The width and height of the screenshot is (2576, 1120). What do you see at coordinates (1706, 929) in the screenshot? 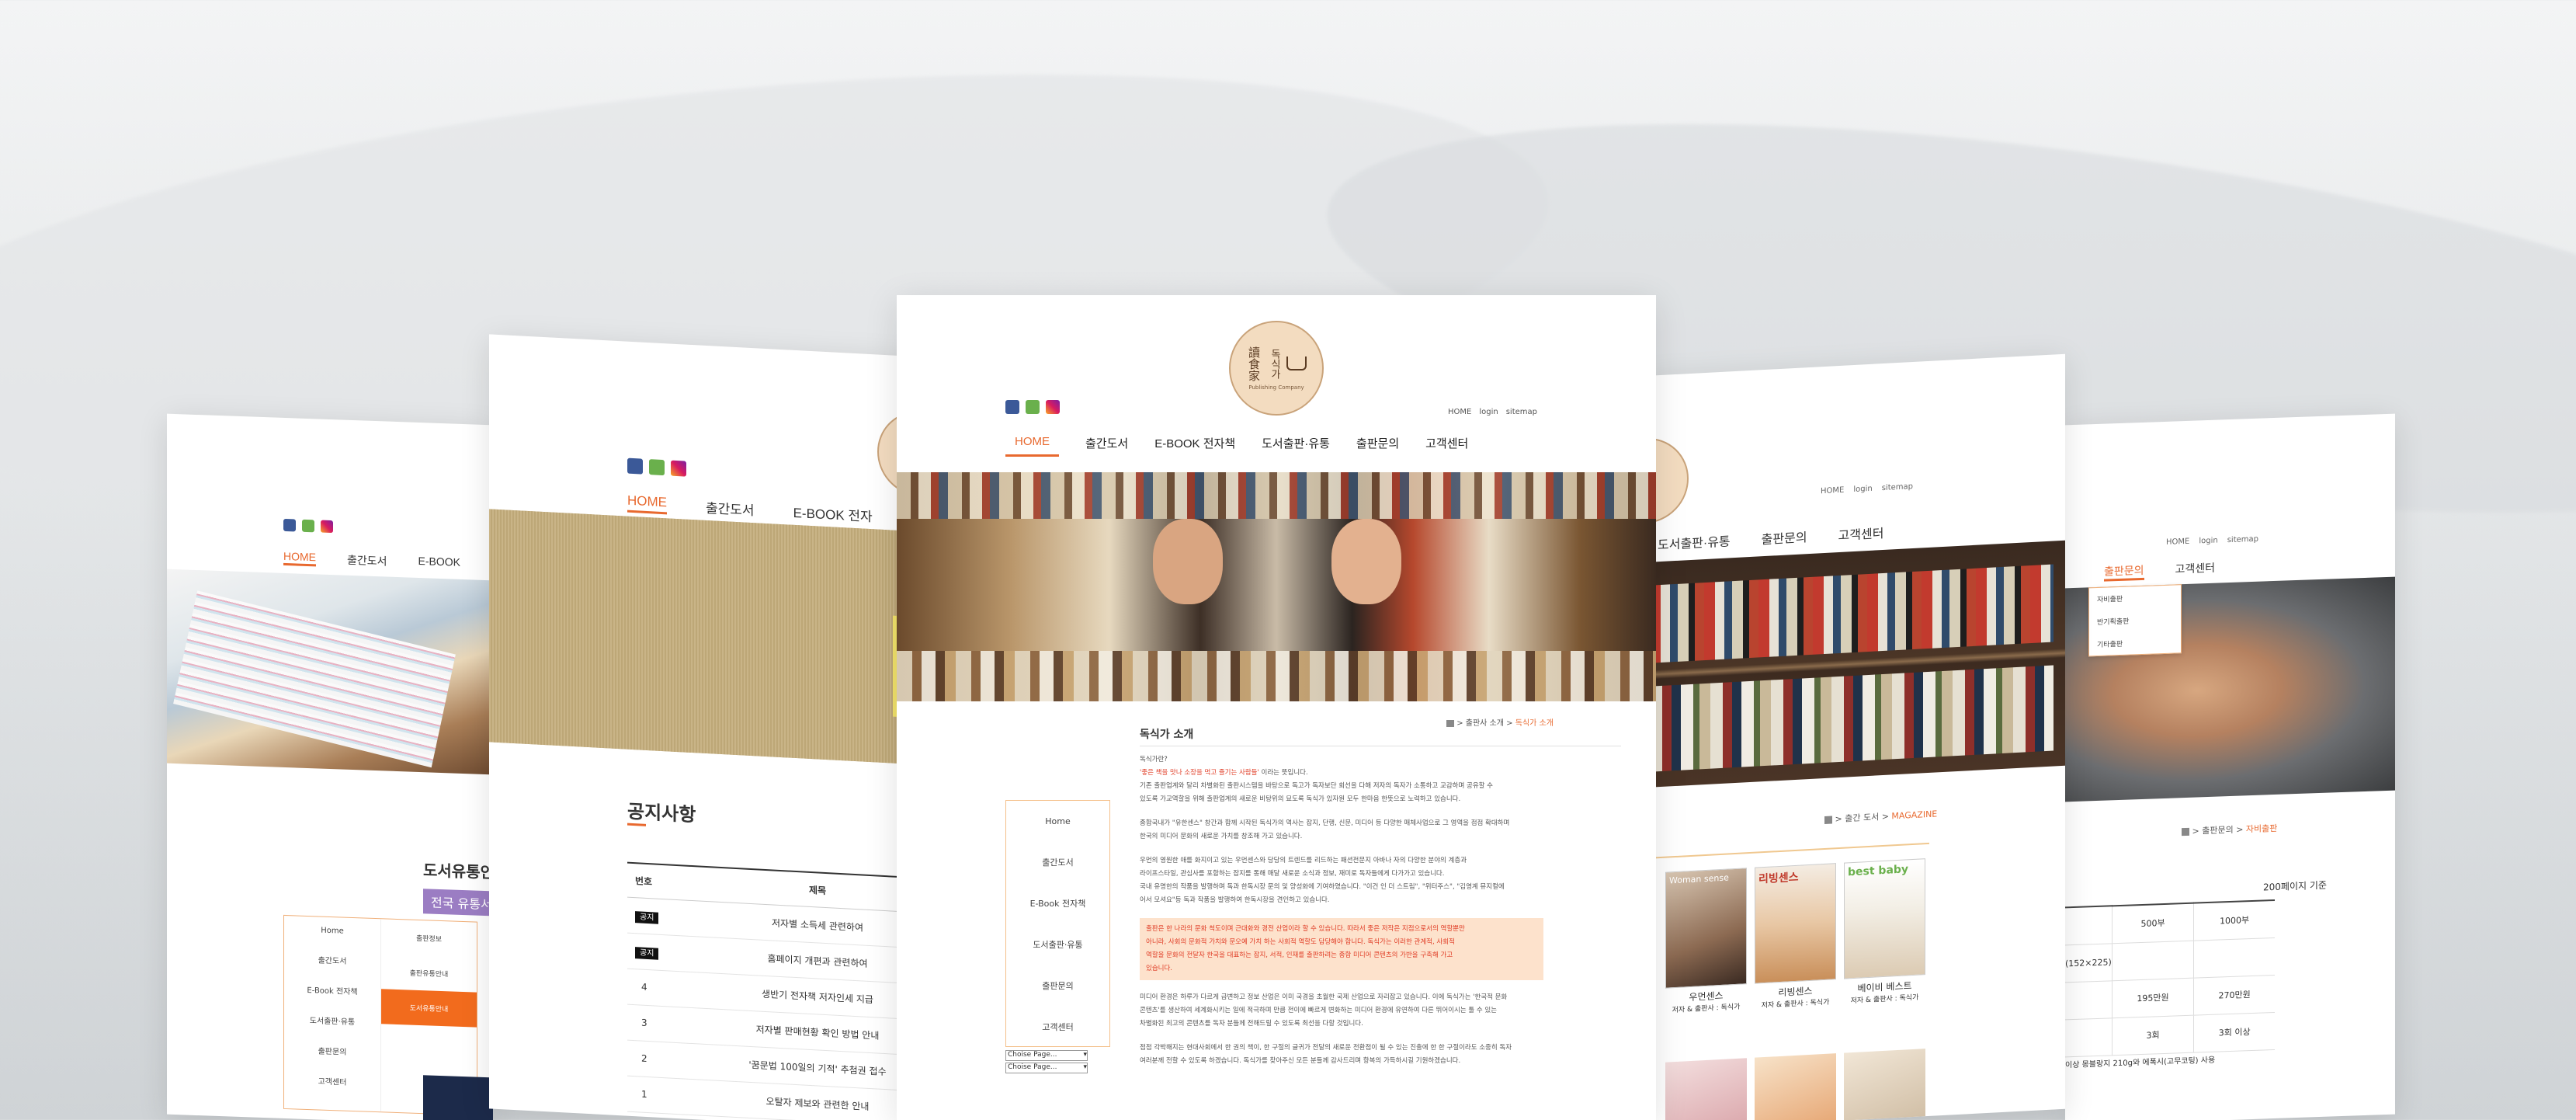
I see `book-cover: Woman sense` at bounding box center [1706, 929].